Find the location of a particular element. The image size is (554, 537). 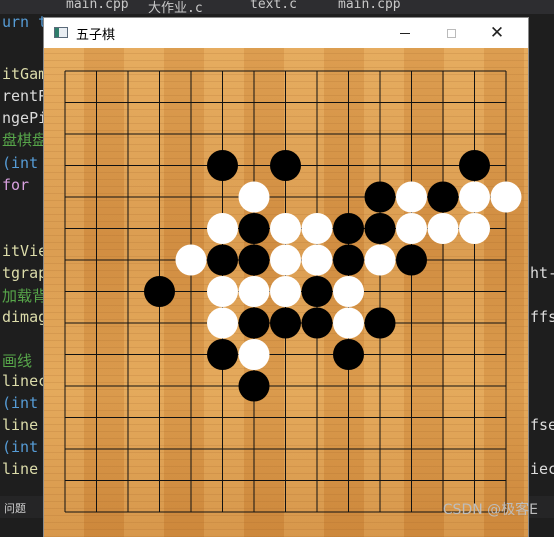

editor-tab: text.c is located at coordinates (273, 6).